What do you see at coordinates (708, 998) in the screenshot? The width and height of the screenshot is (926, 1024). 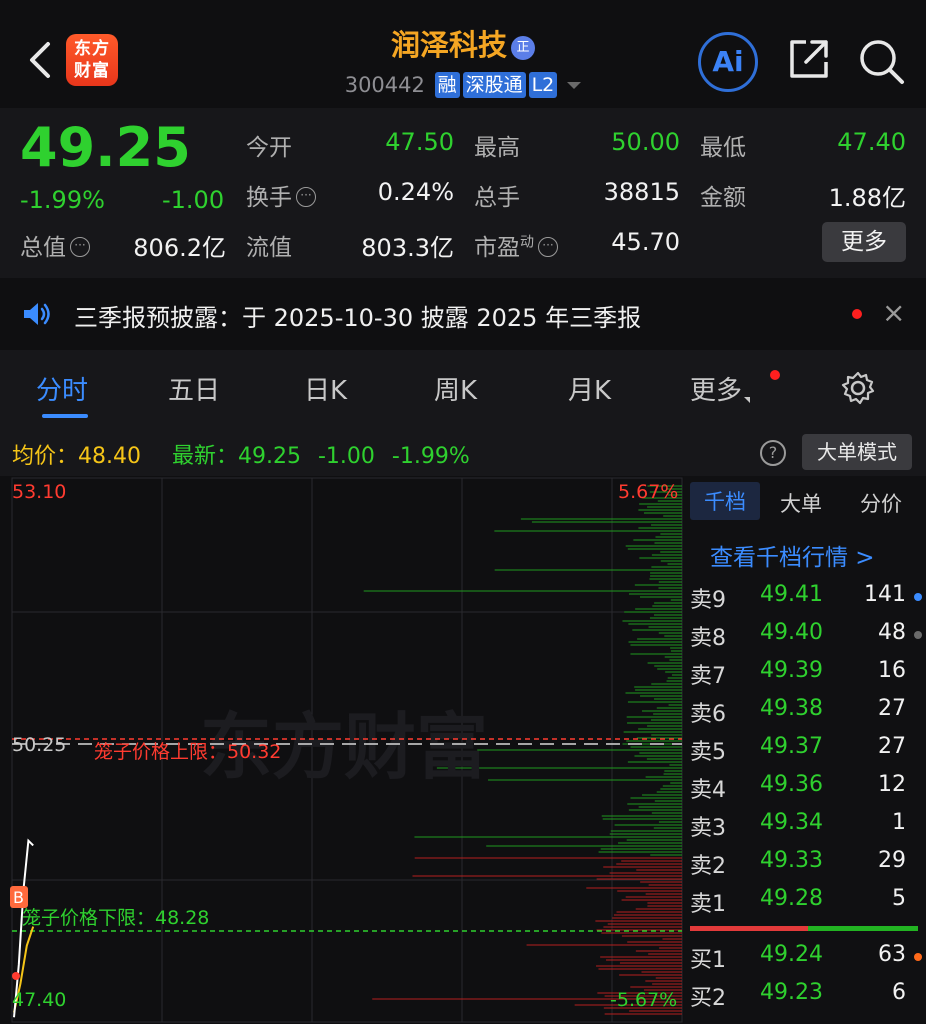 I see `level-label: 买2` at bounding box center [708, 998].